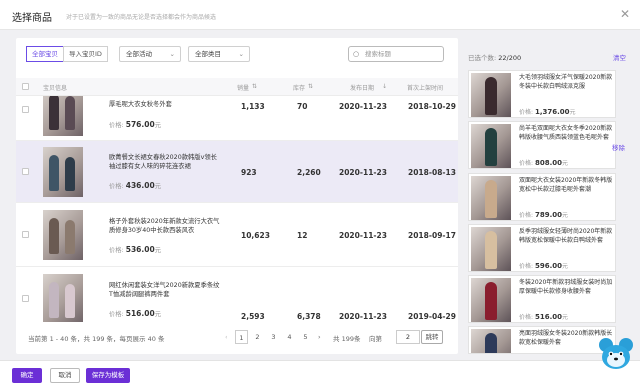 The width and height of the screenshot is (640, 386). Describe the element at coordinates (566, 133) in the screenshot. I see `selected-item-name: 尚羊毛双面呢大衣女冬季2020新款韩版收腰气质西装领蓝色毛呢外套` at that location.